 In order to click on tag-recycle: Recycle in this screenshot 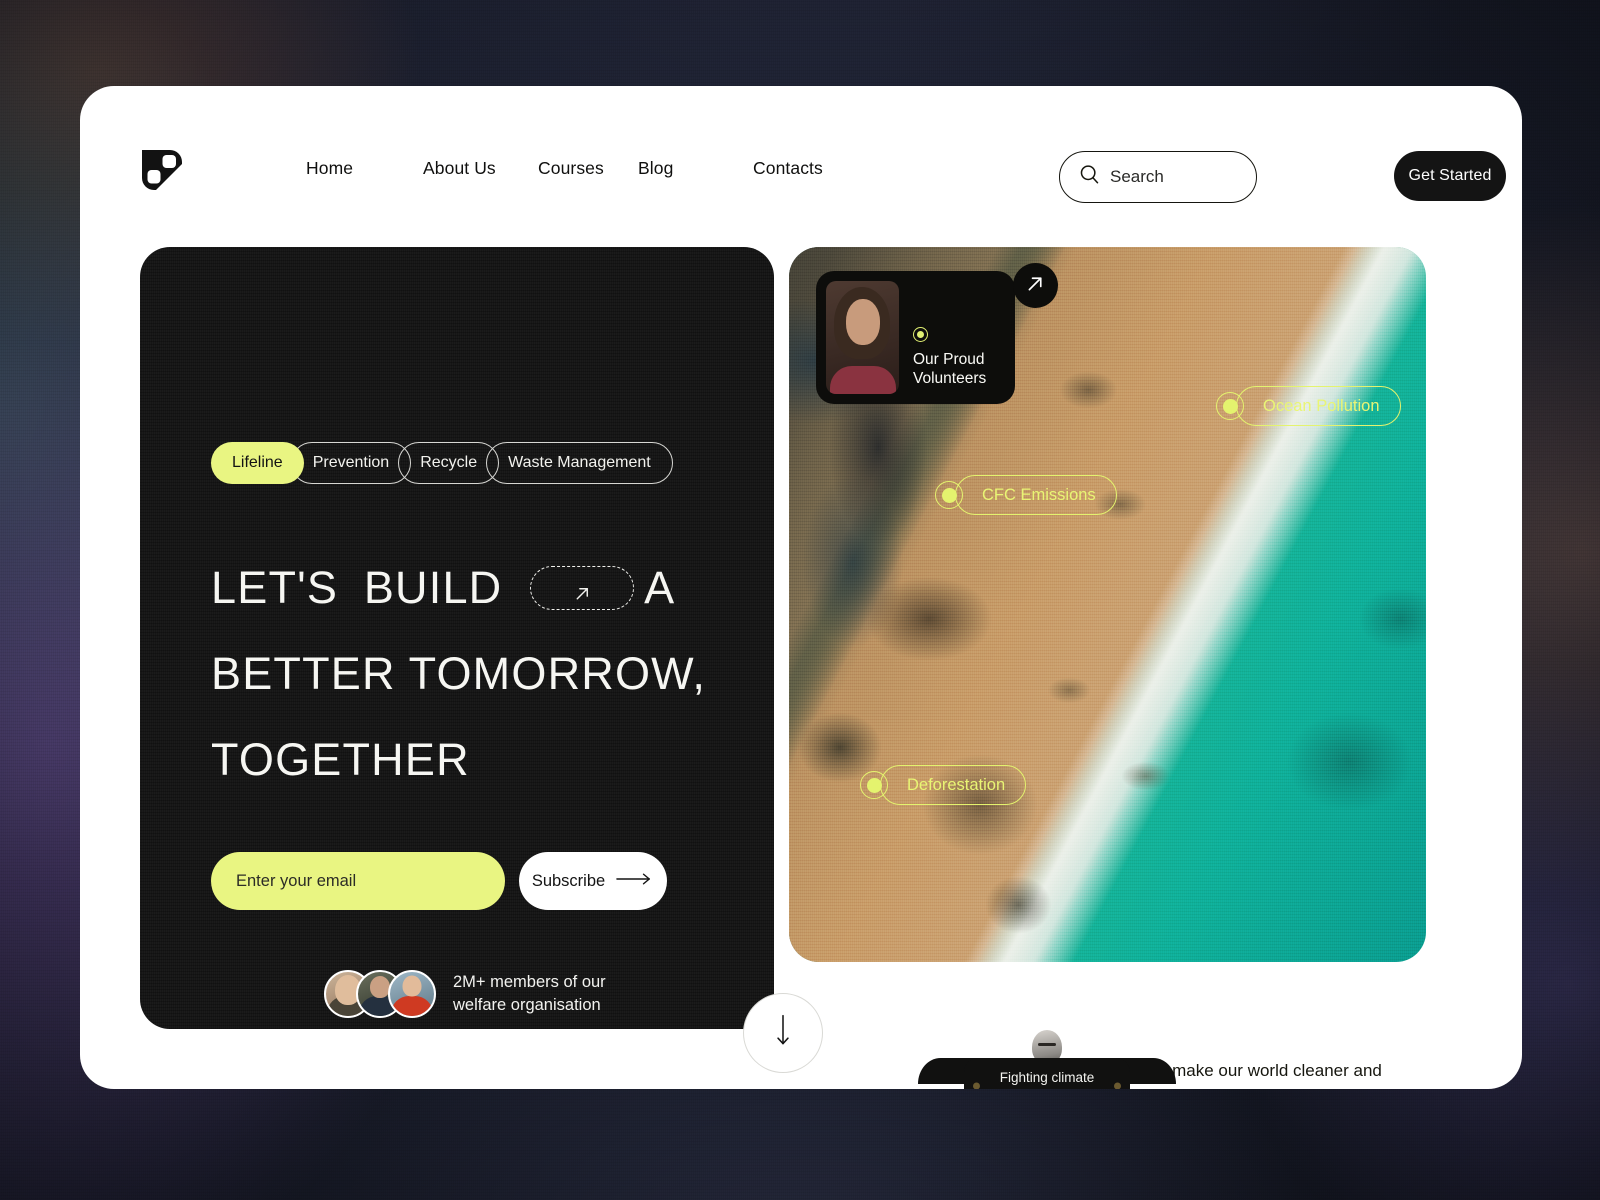, I will do `click(449, 463)`.